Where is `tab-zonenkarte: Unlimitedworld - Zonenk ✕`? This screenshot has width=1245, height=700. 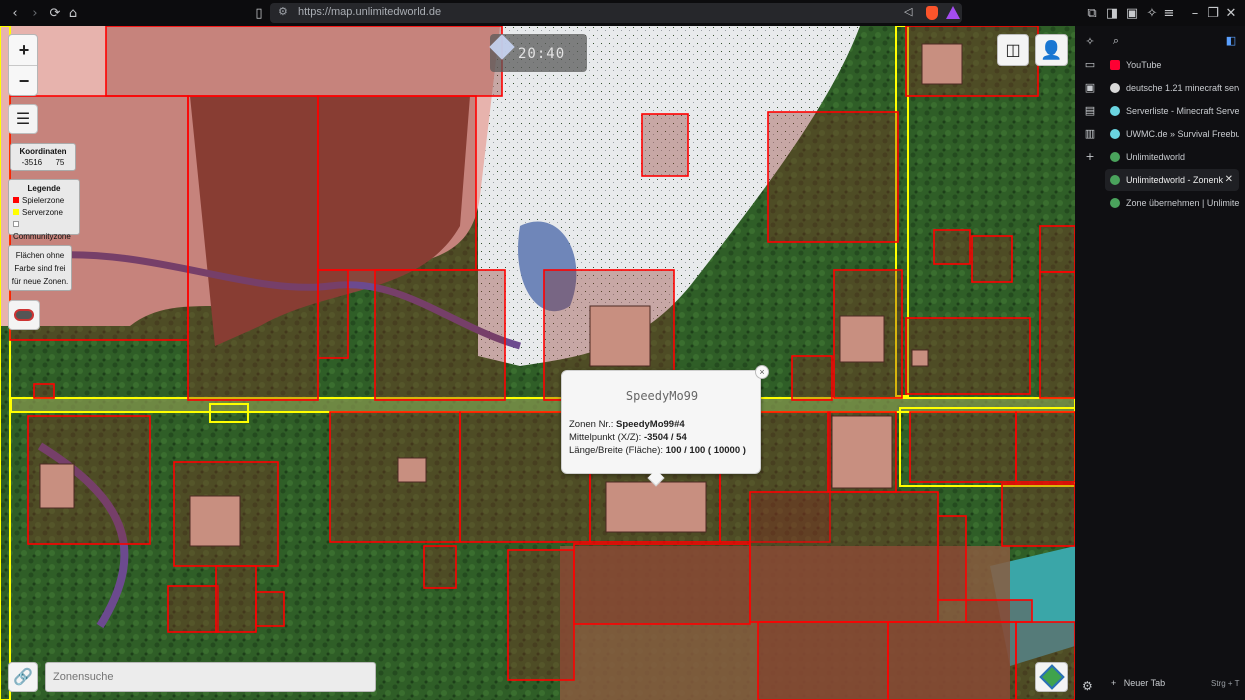
tab-zonenkarte: Unlimitedworld - Zonenk ✕ is located at coordinates (1172, 180).